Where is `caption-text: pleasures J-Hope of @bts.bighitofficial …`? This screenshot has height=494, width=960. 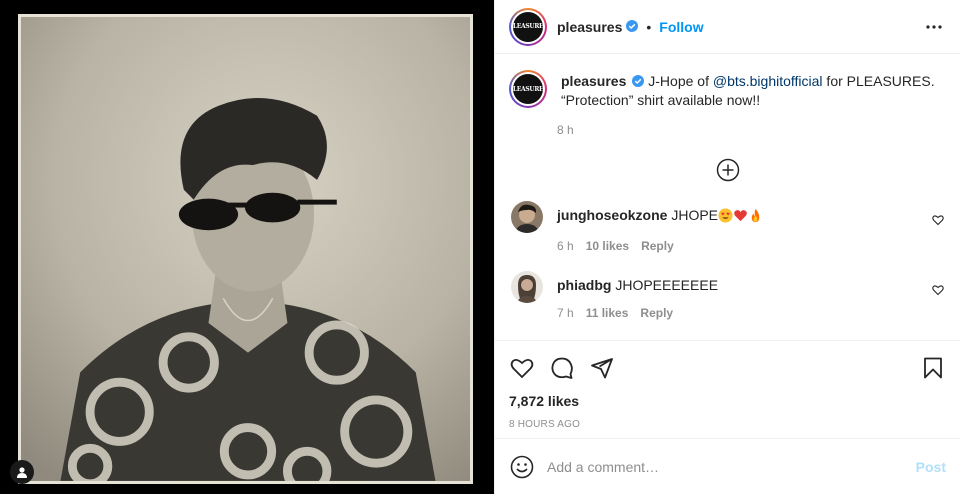 caption-text: pleasures J-Hope of @bts.bighitofficial … is located at coordinates (753, 90).